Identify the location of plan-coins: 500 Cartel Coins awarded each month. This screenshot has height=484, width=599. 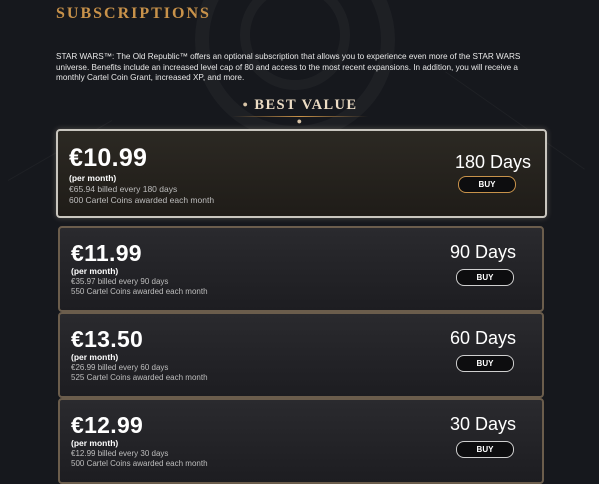
(139, 463).